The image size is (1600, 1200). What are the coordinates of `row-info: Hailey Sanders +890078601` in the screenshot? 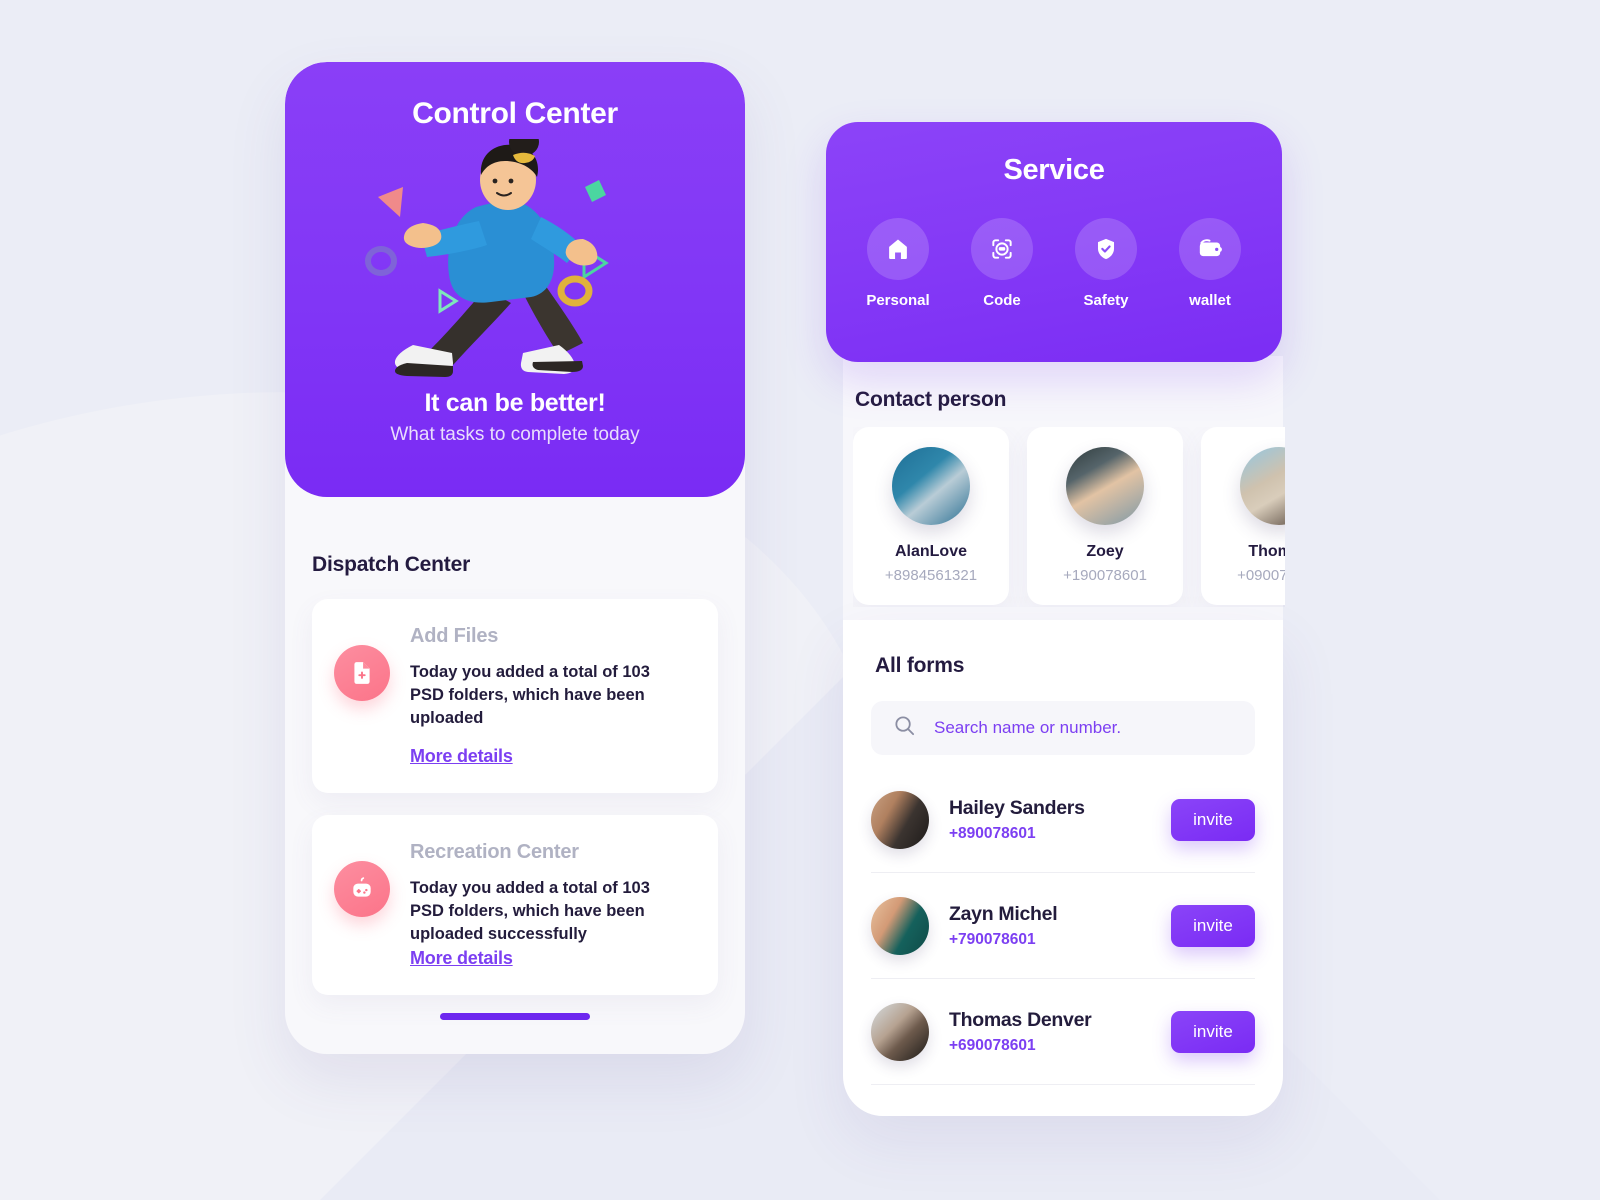 It's located at (1050, 820).